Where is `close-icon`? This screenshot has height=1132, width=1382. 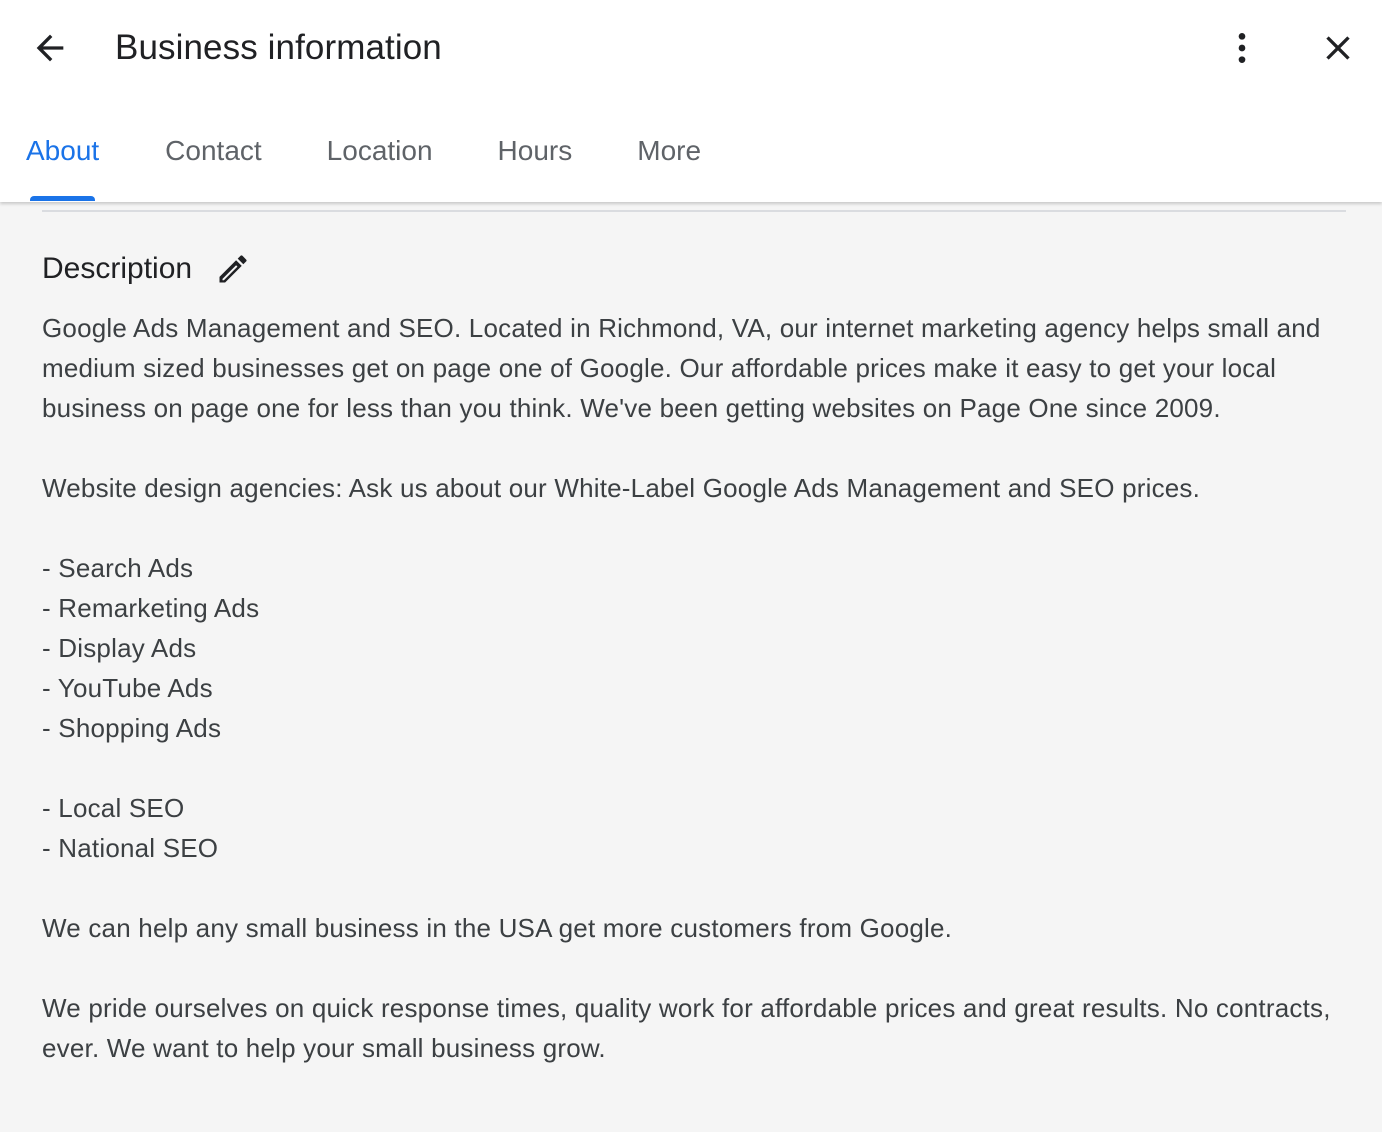 close-icon is located at coordinates (1338, 48).